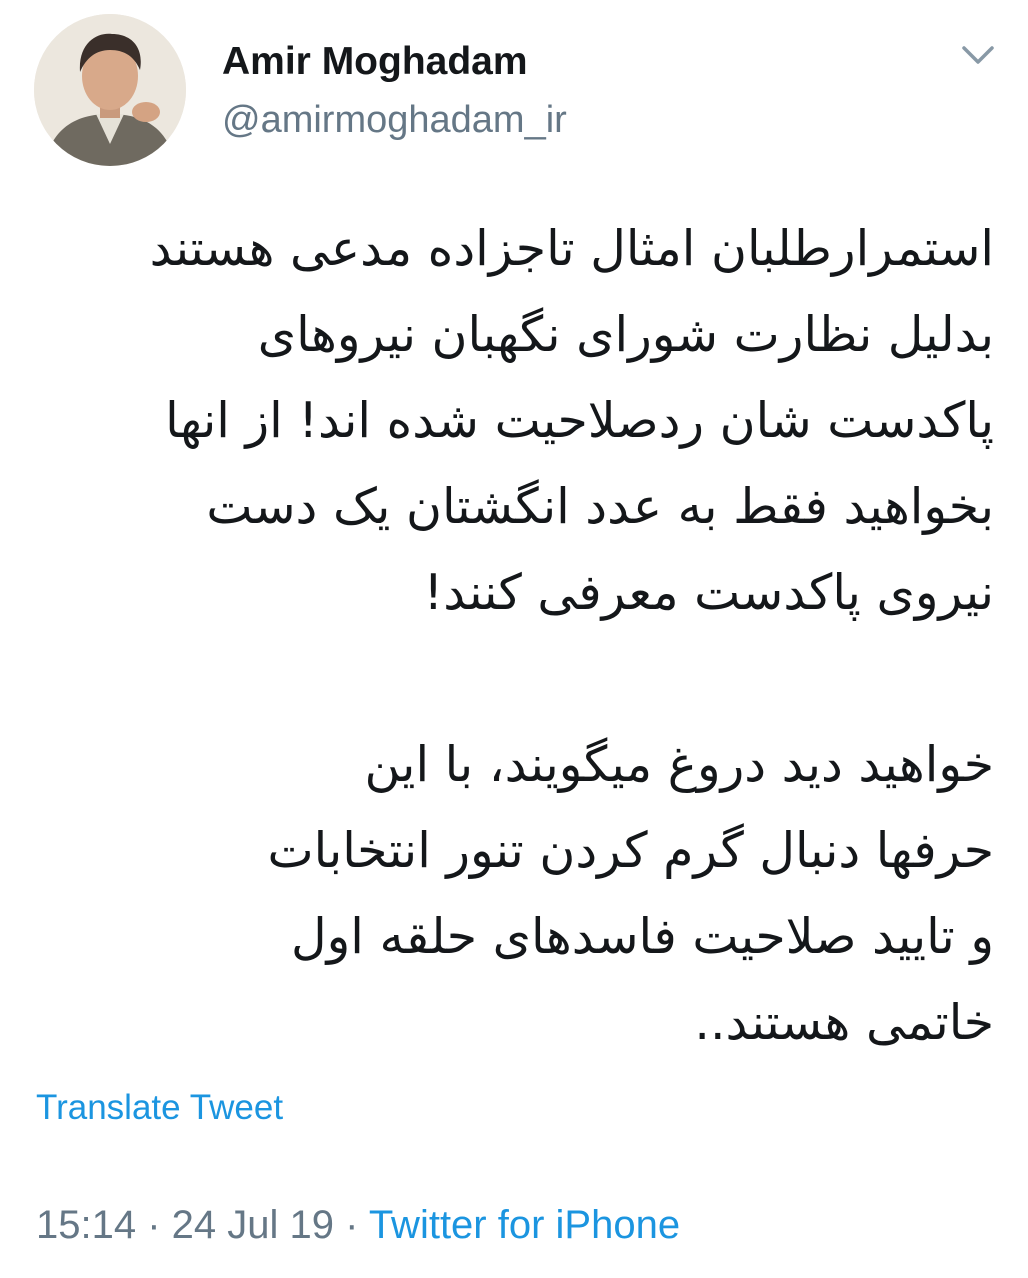  I want to click on display-name: Amir Moghadam, so click(375, 62).